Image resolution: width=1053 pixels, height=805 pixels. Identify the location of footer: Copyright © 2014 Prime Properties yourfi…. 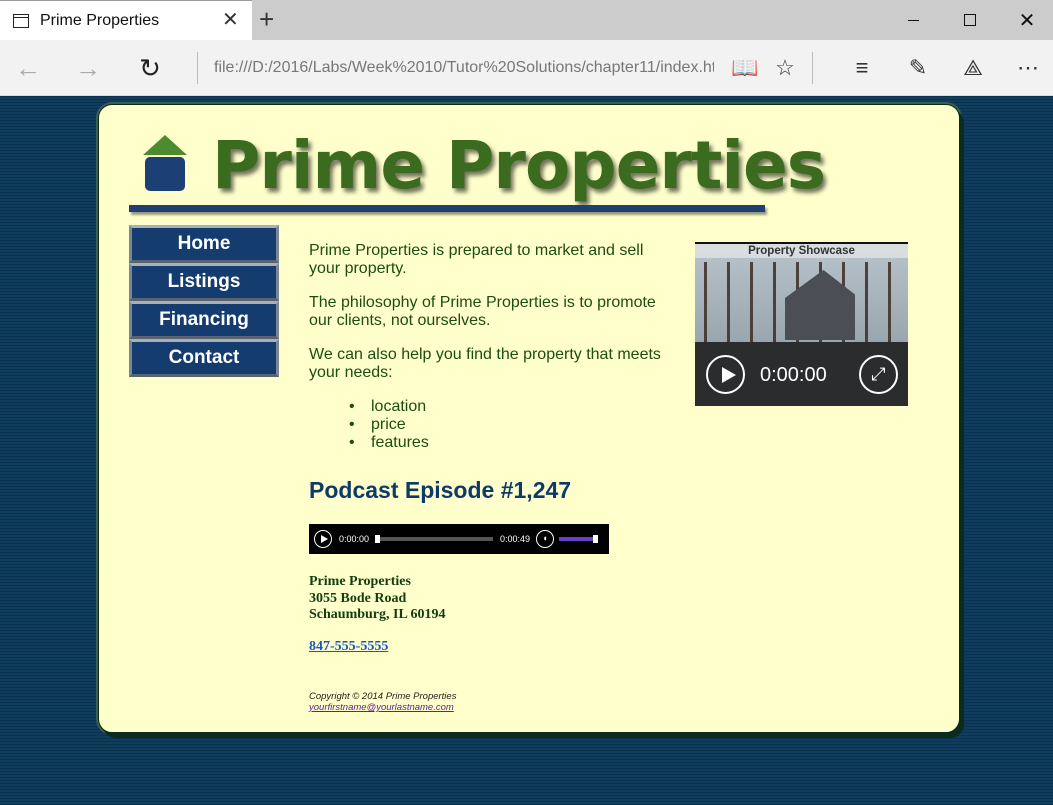
(382, 702).